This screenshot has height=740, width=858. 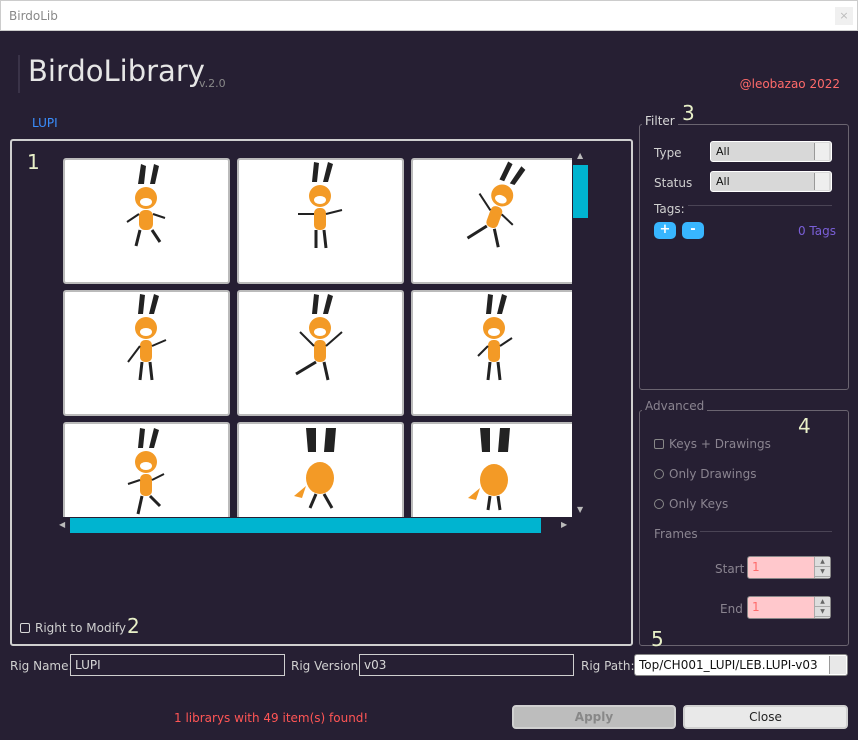 What do you see at coordinates (731, 609) in the screenshot?
I see `end-label: End` at bounding box center [731, 609].